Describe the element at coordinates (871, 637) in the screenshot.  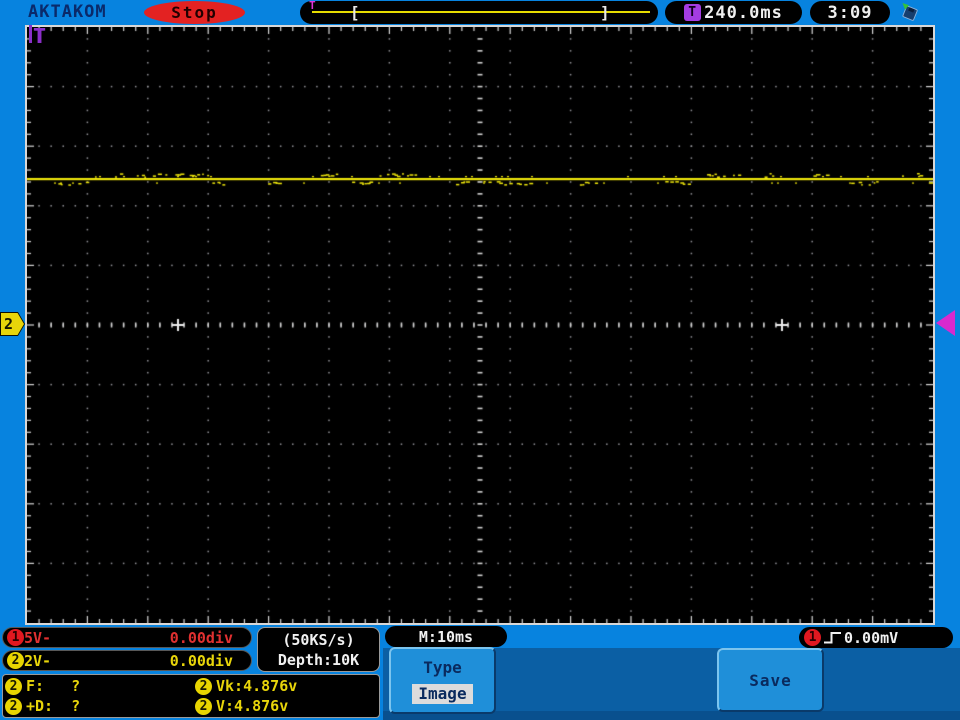
I see `trigger-level-value: 0.00mV` at that location.